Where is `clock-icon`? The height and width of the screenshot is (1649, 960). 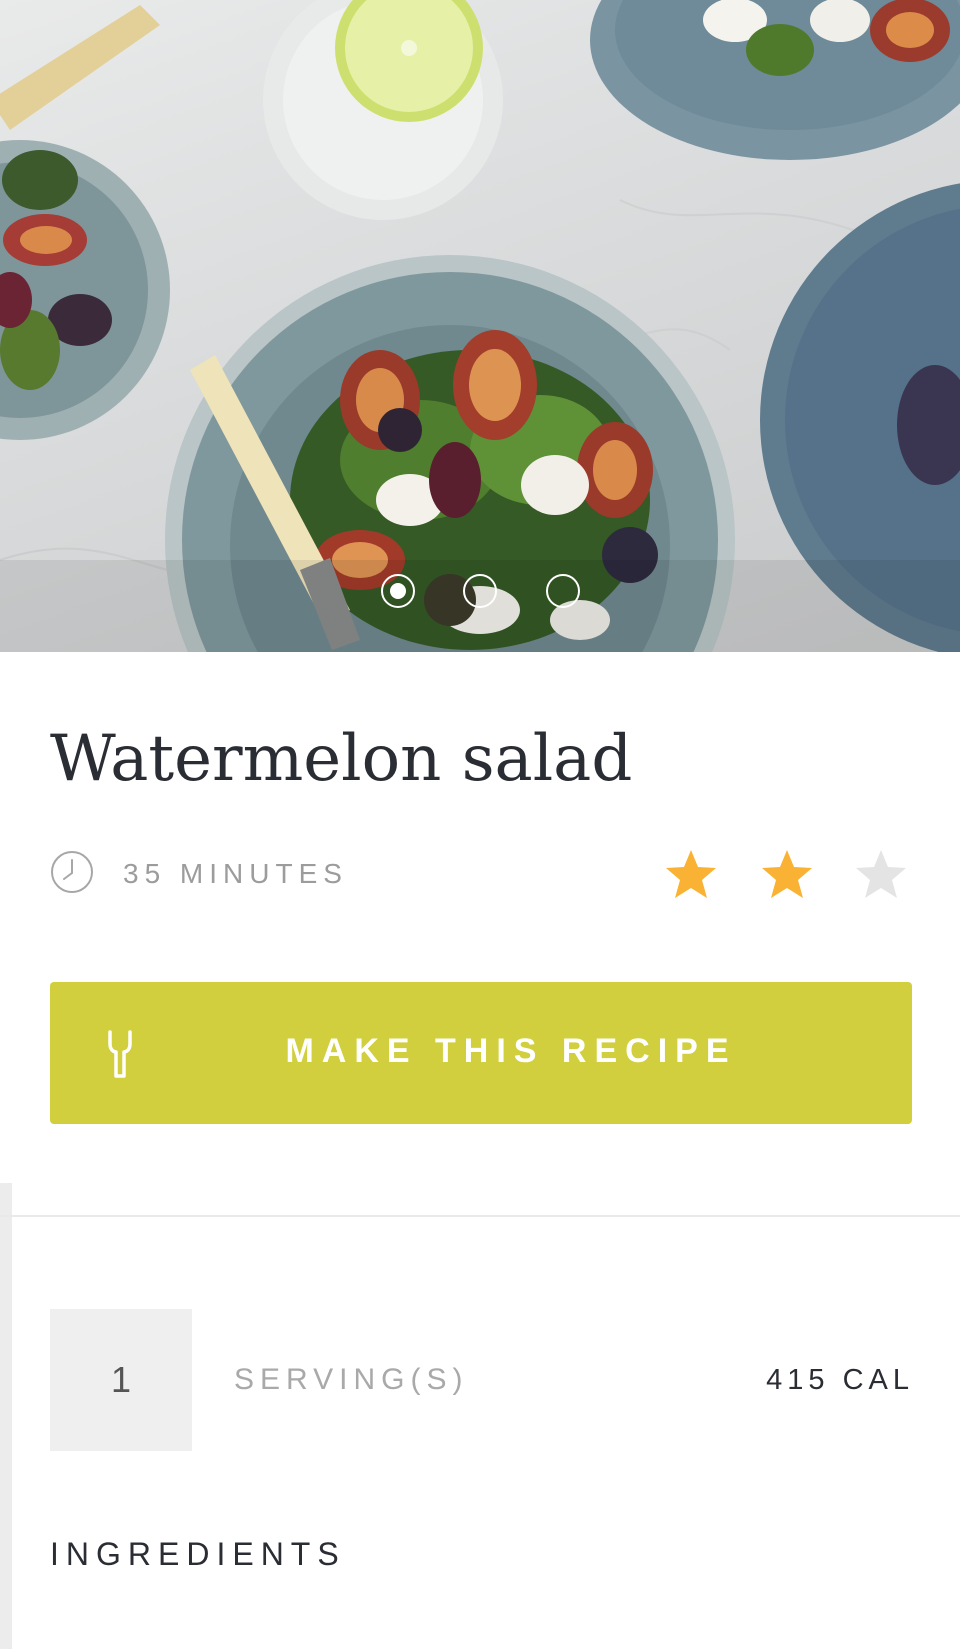 clock-icon is located at coordinates (72, 872).